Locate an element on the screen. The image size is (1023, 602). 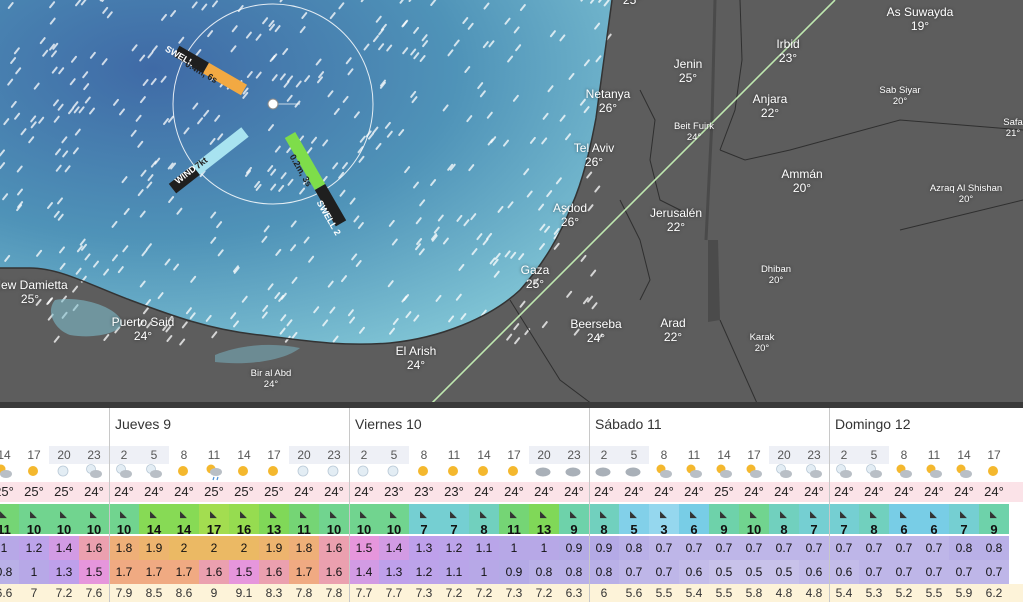
wind-speed: 3 is located at coordinates (664, 529).